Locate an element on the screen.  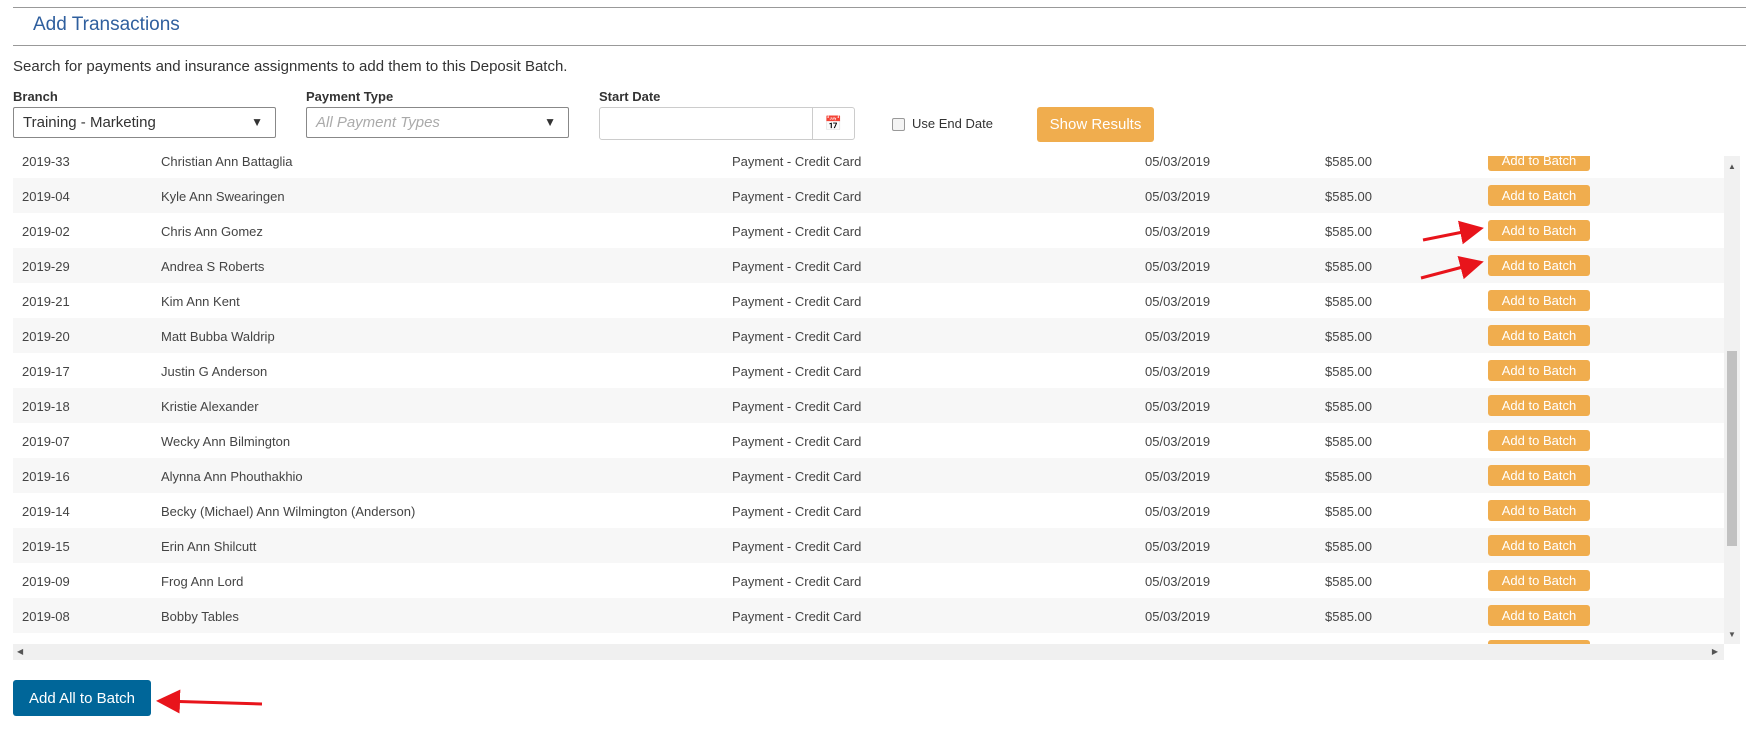
page-title: Add Transactions is located at coordinates (106, 24).